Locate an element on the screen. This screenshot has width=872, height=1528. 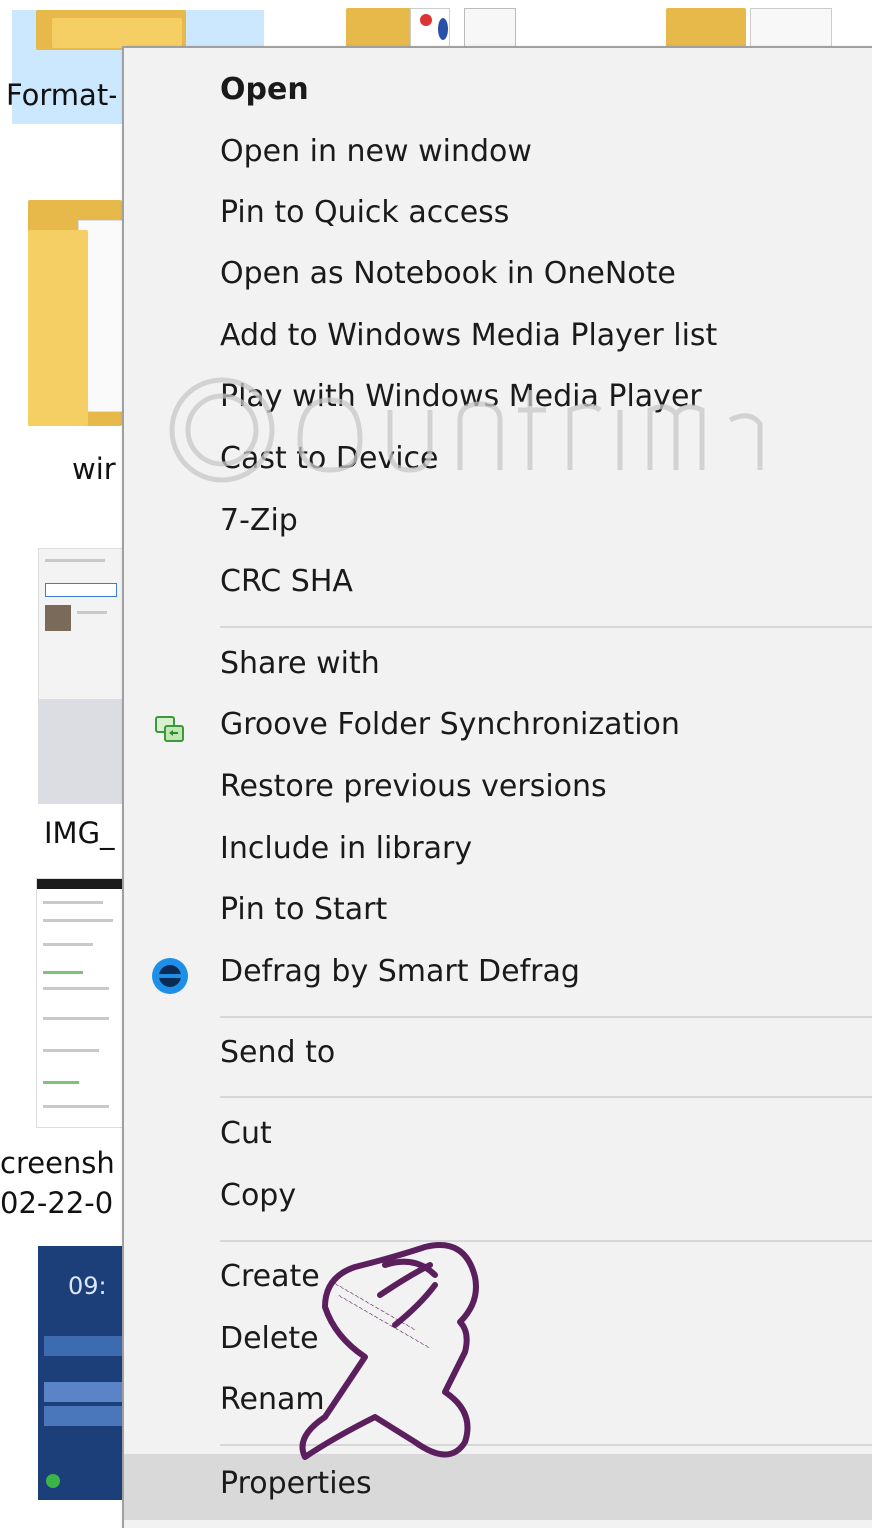
menu-item-label: CRC SHA is located at coordinates (286, 581).